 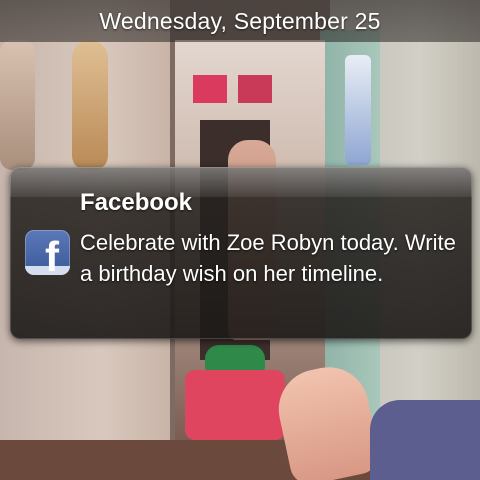 I want to click on facebook-icon: f, so click(x=47, y=252).